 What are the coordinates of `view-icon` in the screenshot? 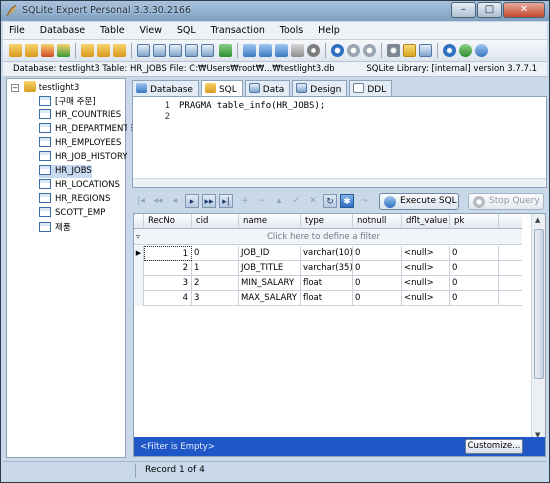 It's located at (191, 50).